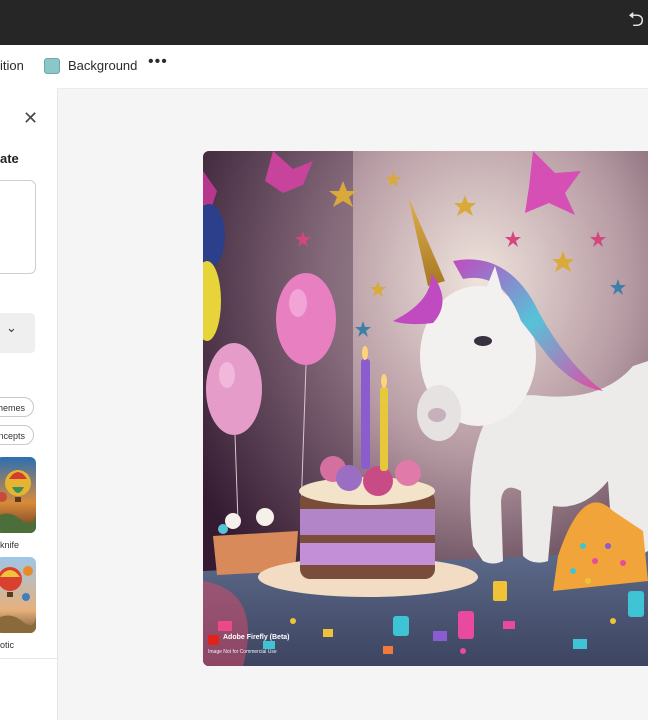  What do you see at coordinates (256, 637) in the screenshot?
I see `watermark-title: Adobe Firefly (Beta)` at bounding box center [256, 637].